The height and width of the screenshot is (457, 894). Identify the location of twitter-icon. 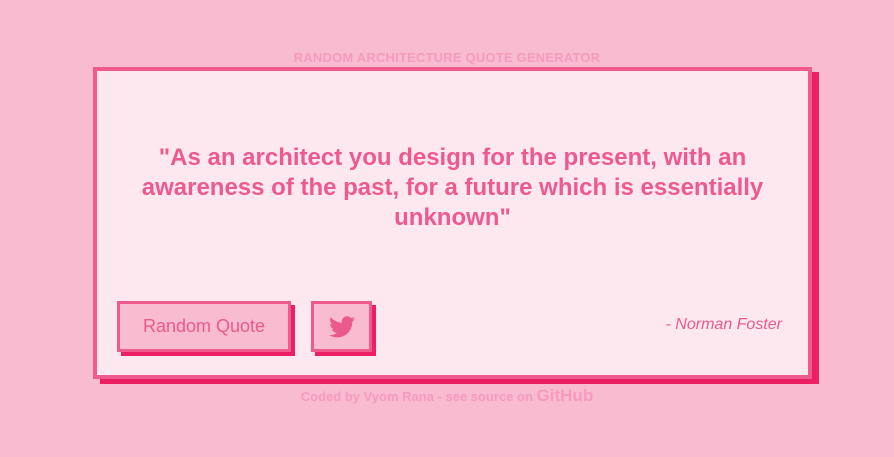
(341, 326).